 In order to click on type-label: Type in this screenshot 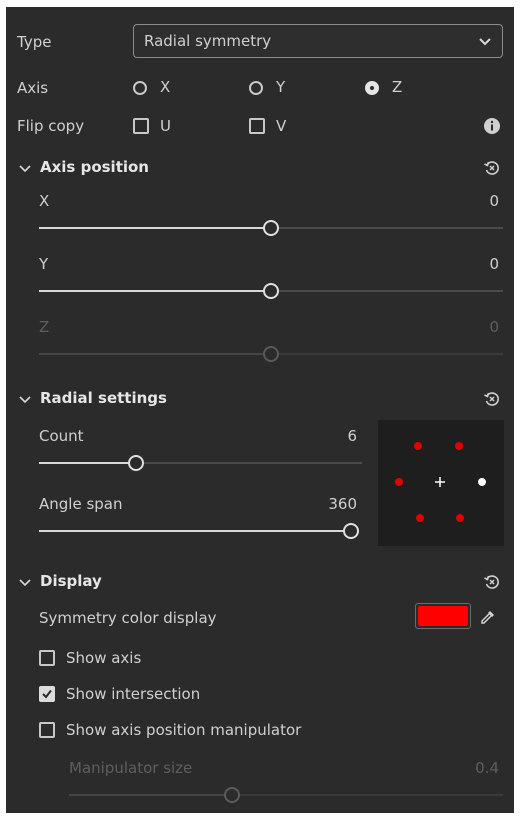, I will do `click(34, 42)`.